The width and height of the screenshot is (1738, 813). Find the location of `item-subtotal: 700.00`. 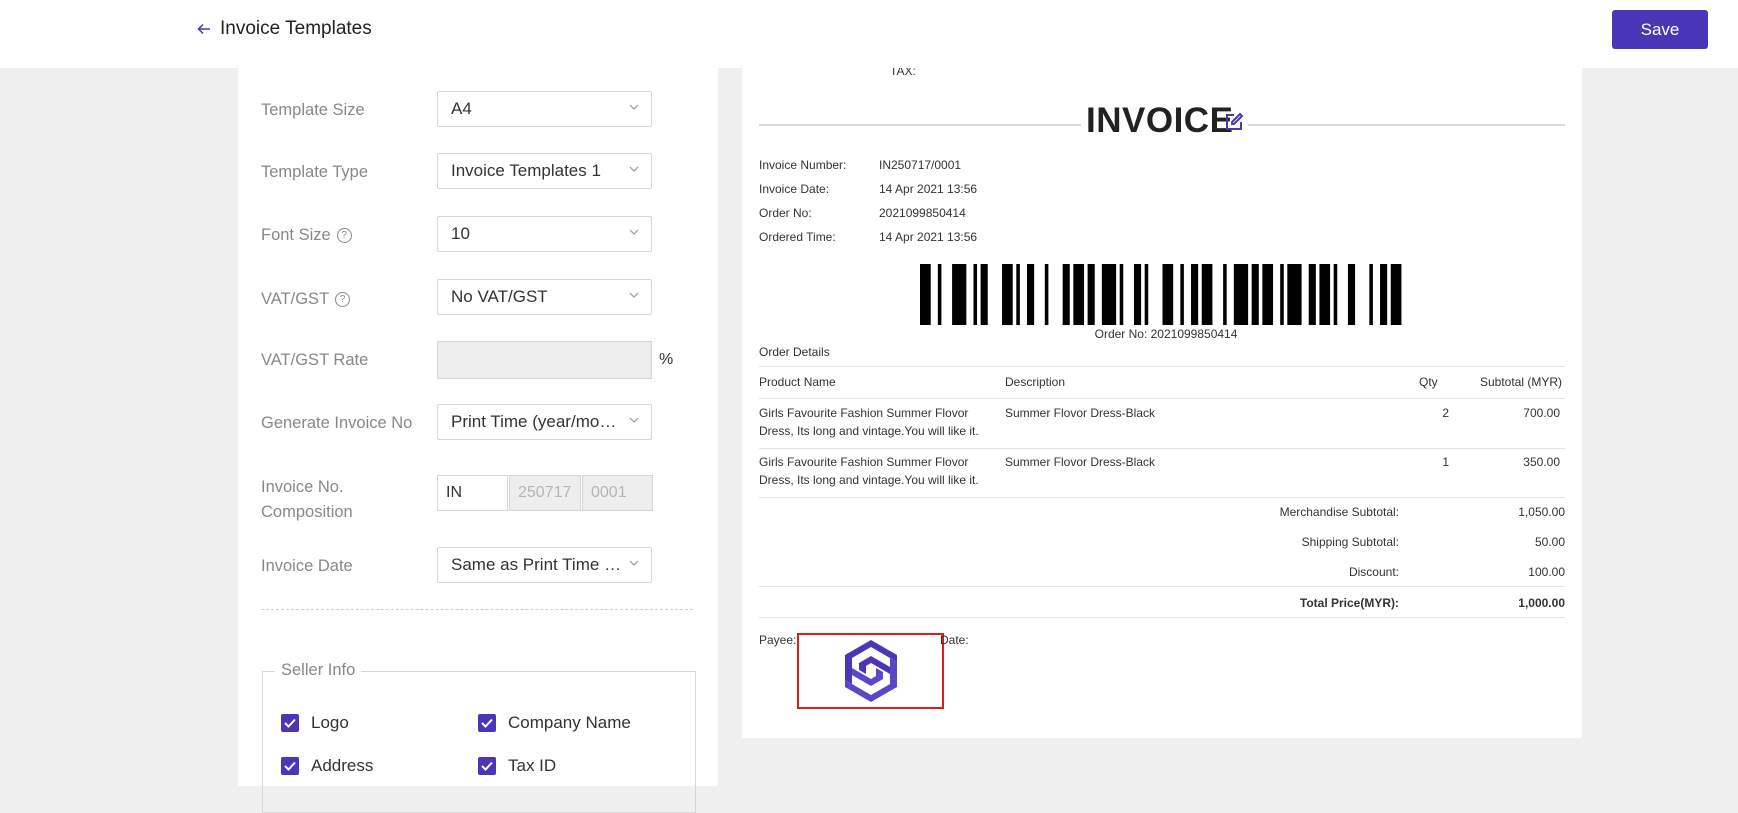

item-subtotal: 700.00 is located at coordinates (1541, 413).